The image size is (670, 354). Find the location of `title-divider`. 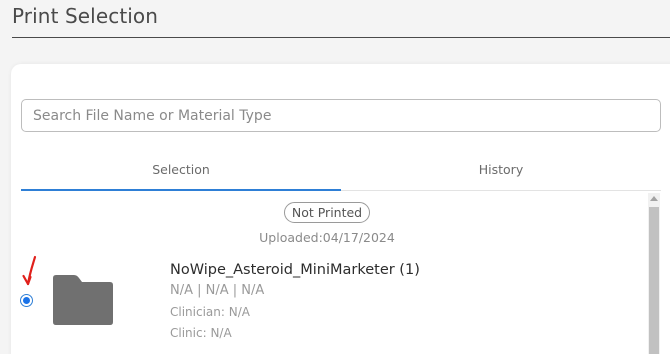

title-divider is located at coordinates (341, 37).